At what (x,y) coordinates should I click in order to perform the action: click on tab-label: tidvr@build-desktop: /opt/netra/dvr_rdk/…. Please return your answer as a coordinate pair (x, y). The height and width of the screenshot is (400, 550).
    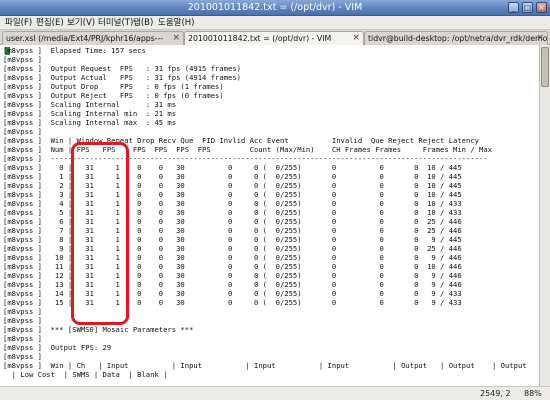
    Looking at the image, I should click on (458, 38).